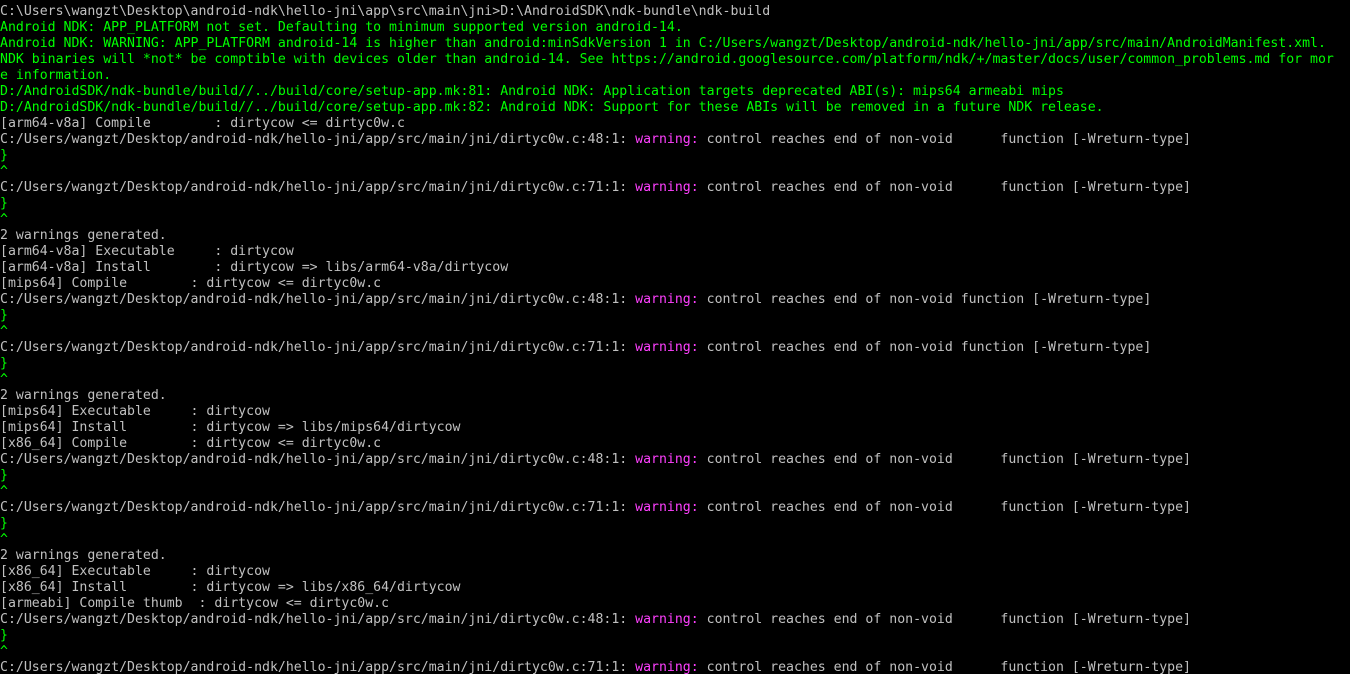  Describe the element at coordinates (135, 411) in the screenshot. I see `terminal-text: [mips64] Executable : dirtycow` at that location.